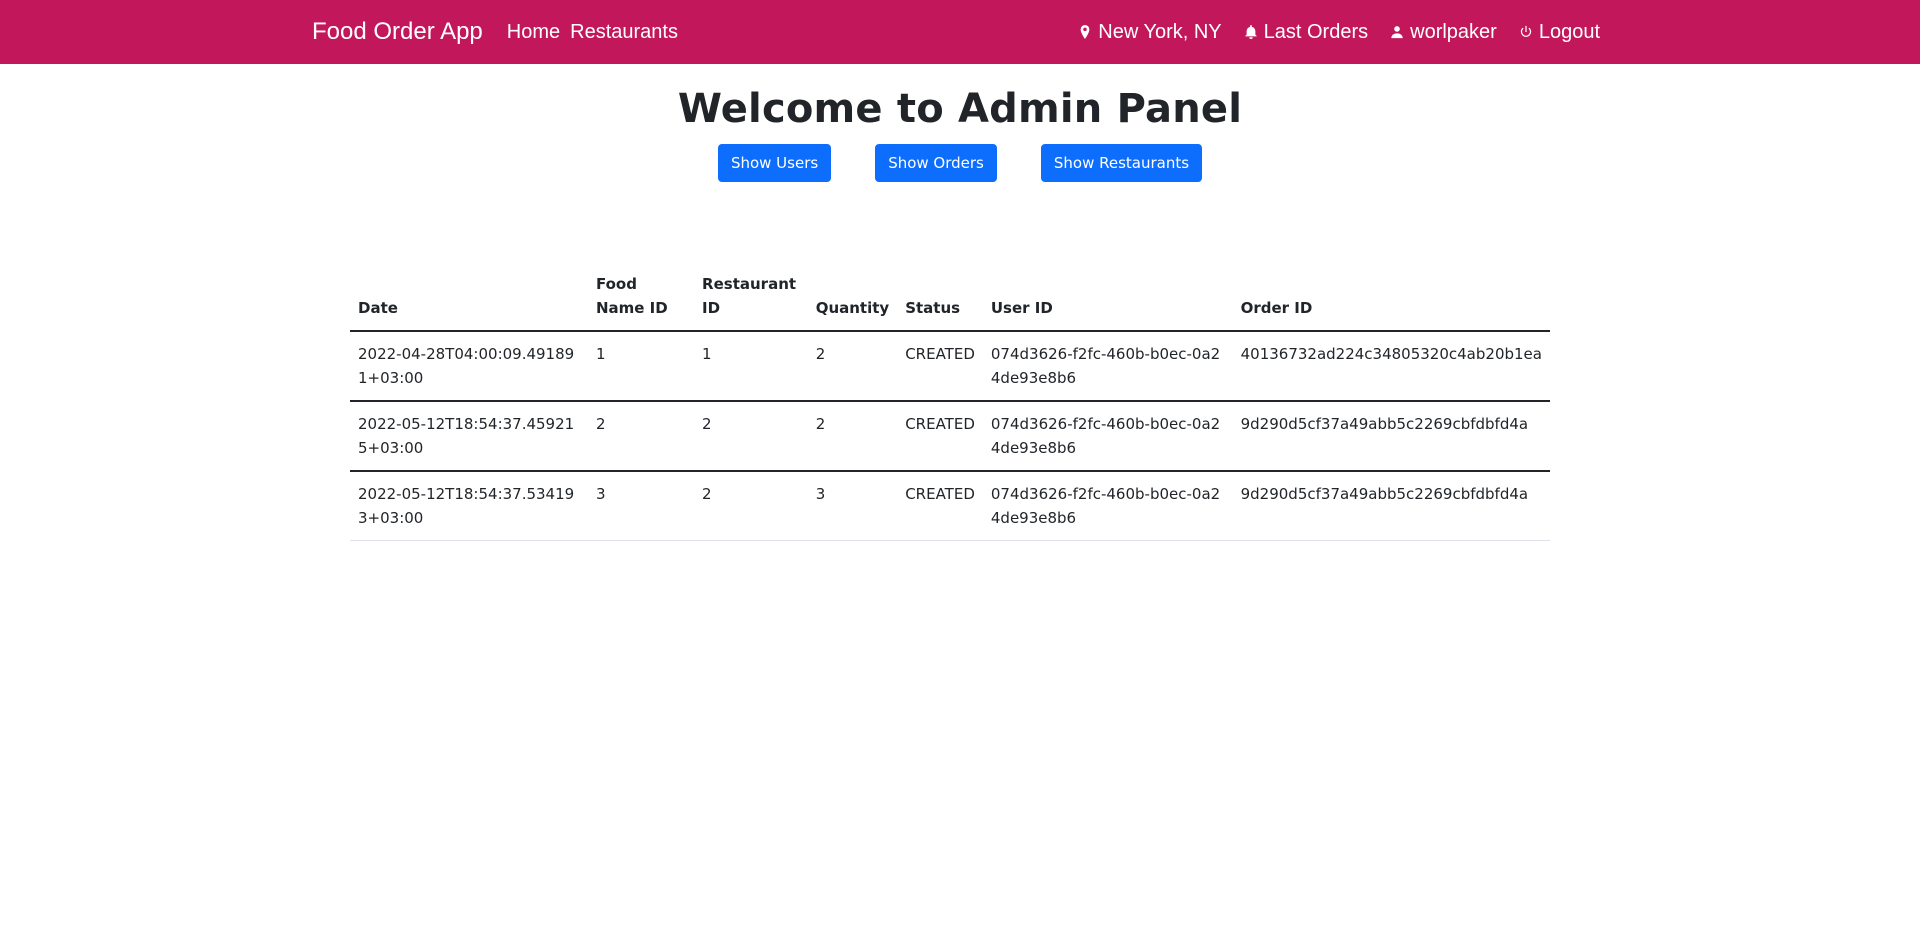 Image resolution: width=1920 pixels, height=930 pixels. What do you see at coordinates (1251, 32) in the screenshot?
I see `bell-icon` at bounding box center [1251, 32].